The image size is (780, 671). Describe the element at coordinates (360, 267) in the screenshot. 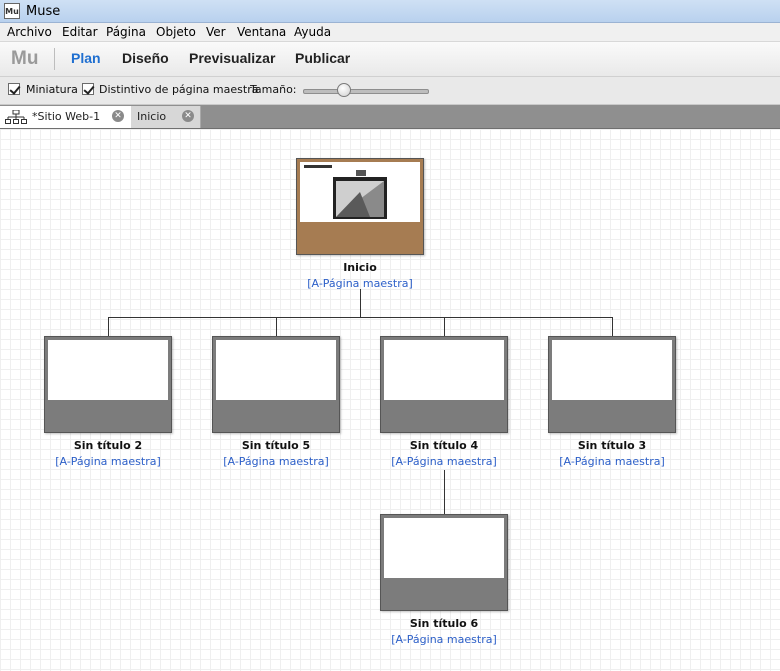

I see `page-title: Inicio` at that location.